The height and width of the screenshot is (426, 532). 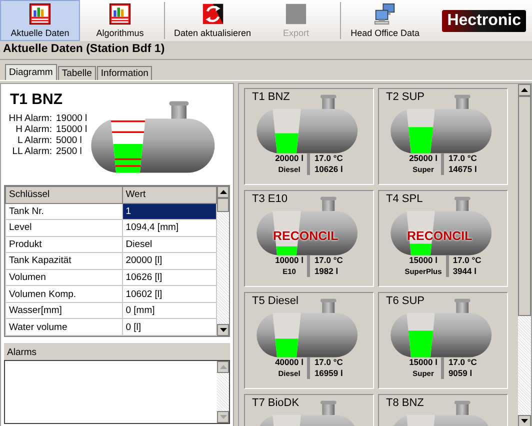 I want to click on export-icon, so click(x=296, y=14).